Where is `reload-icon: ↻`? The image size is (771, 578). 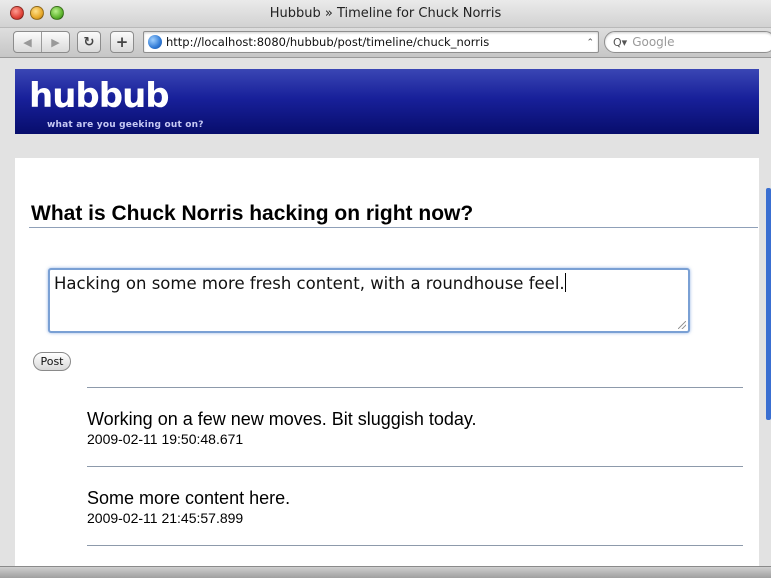
reload-icon: ↻ is located at coordinates (89, 42).